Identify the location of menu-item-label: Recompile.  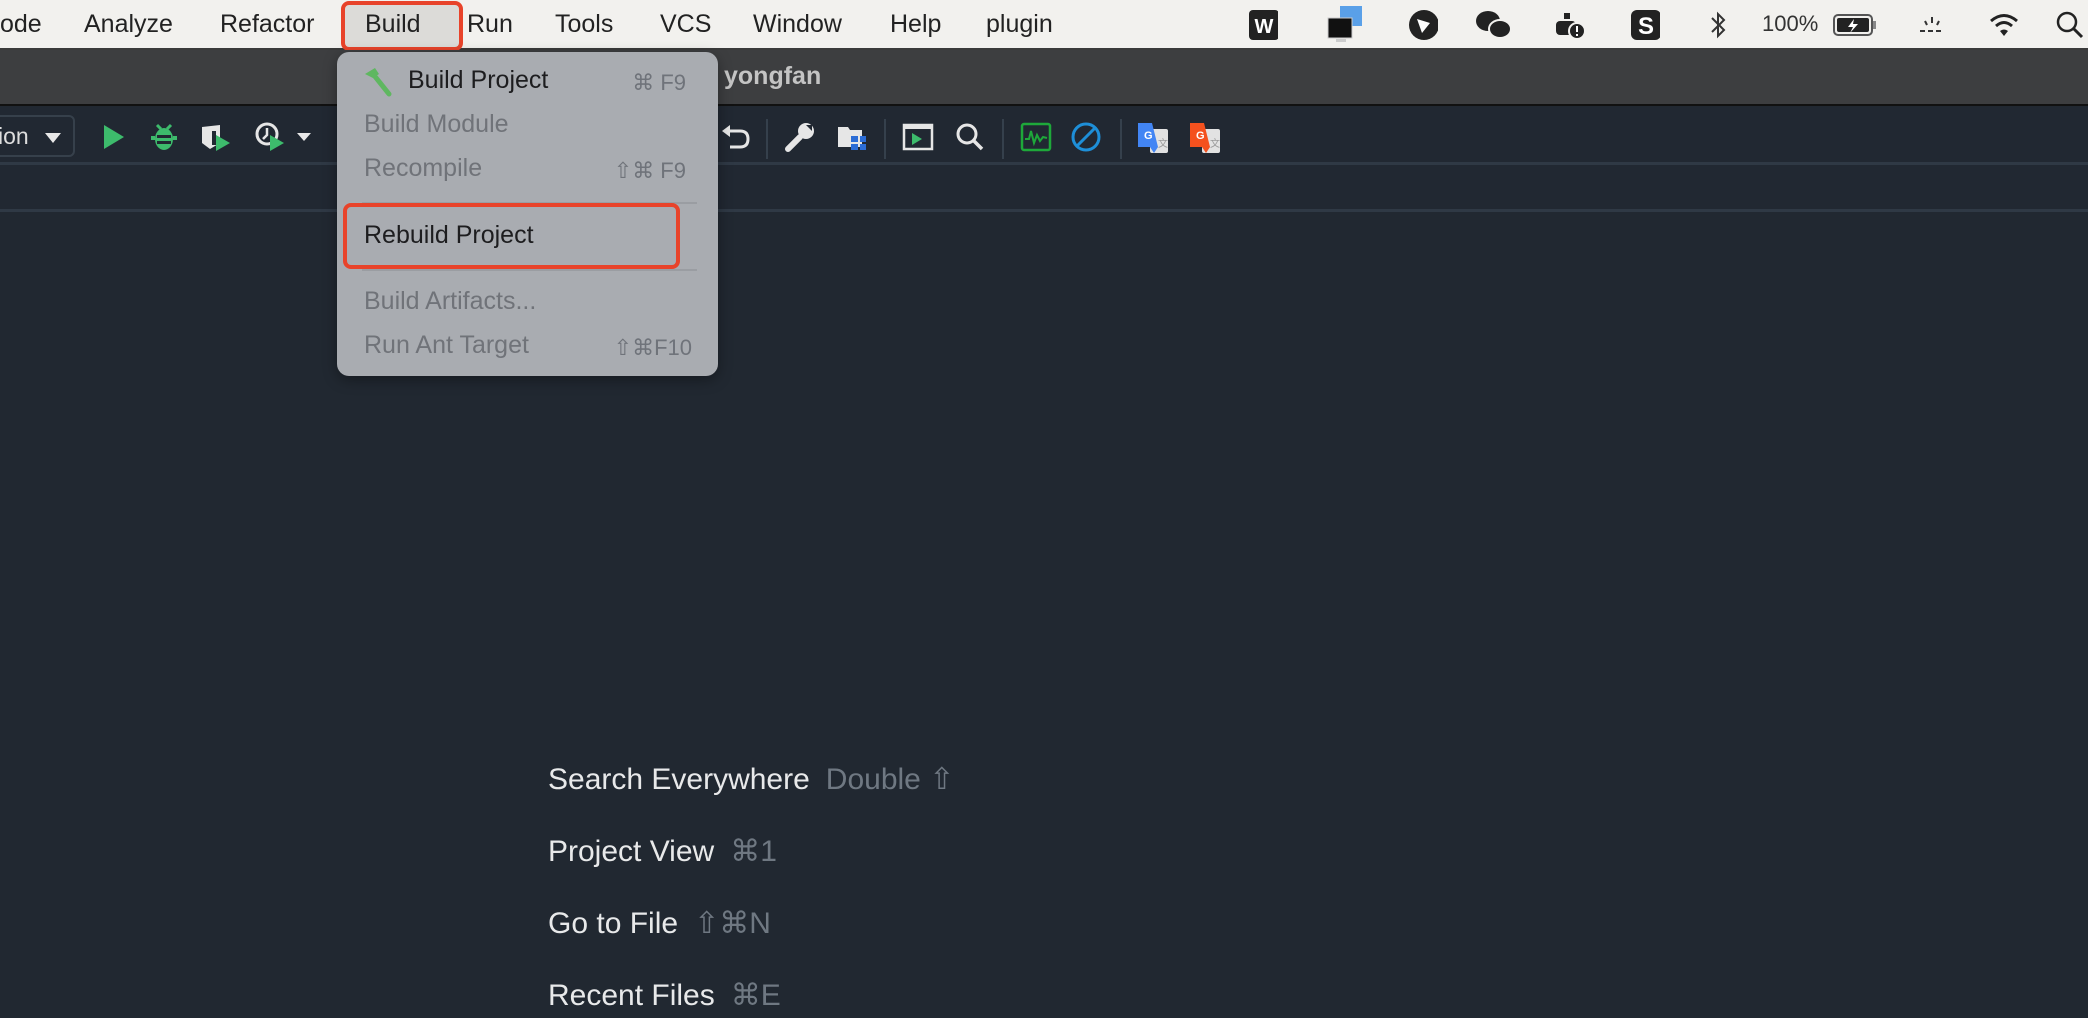
(423, 168).